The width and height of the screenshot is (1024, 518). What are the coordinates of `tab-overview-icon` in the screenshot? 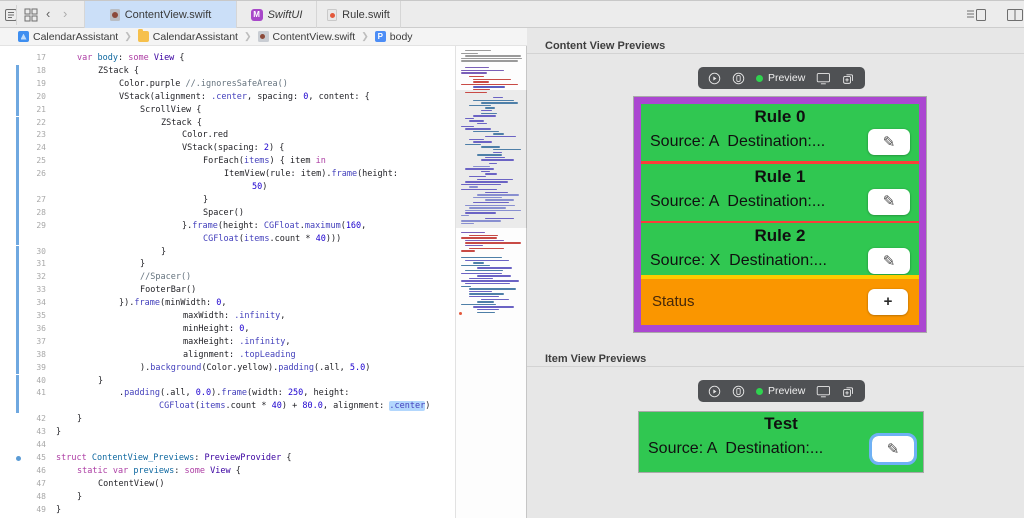 It's located at (31, 15).